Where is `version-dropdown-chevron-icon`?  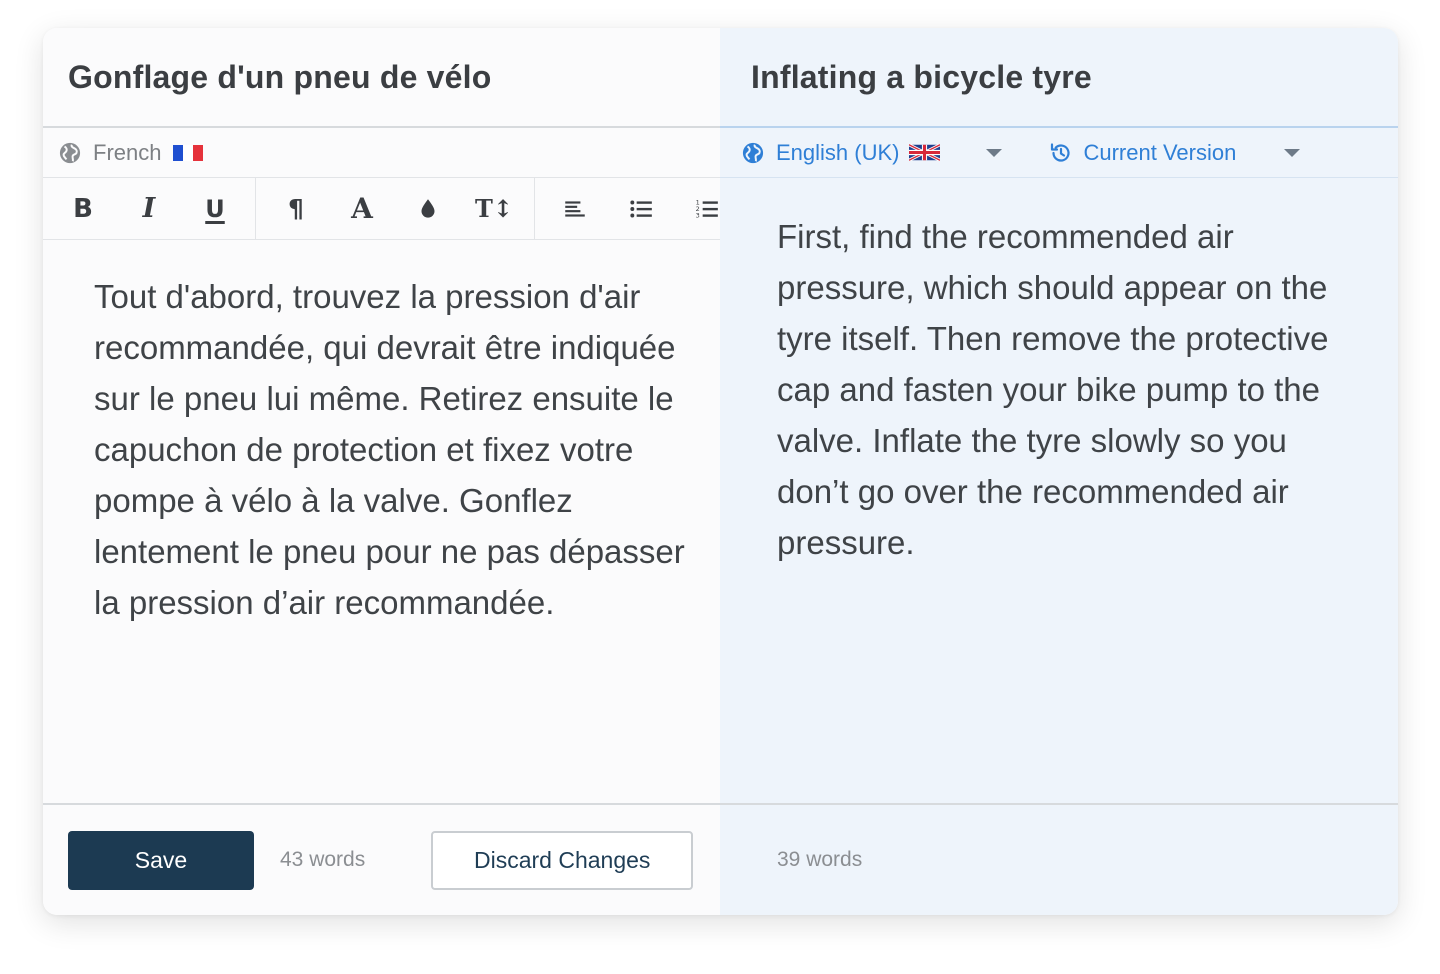 version-dropdown-chevron-icon is located at coordinates (1292, 152).